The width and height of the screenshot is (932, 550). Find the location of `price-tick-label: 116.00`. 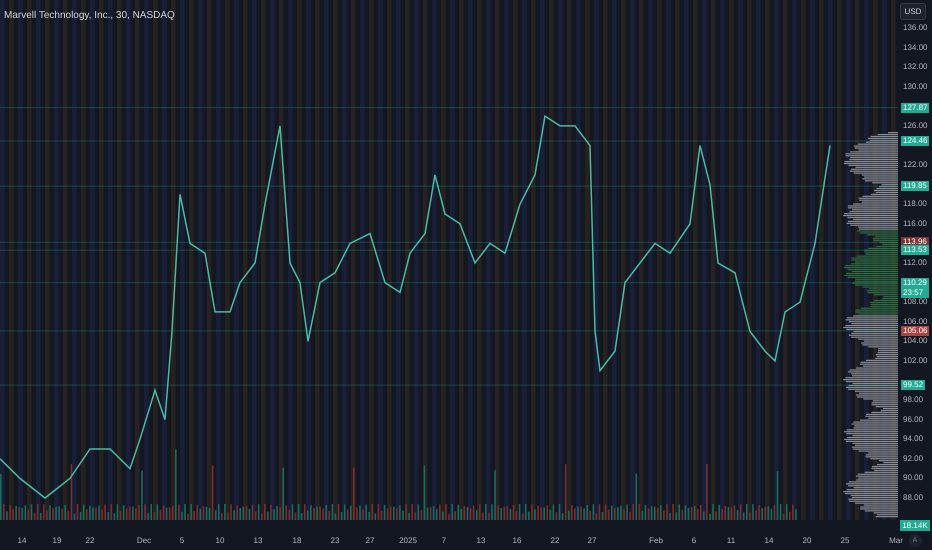

price-tick-label: 116.00 is located at coordinates (915, 223).